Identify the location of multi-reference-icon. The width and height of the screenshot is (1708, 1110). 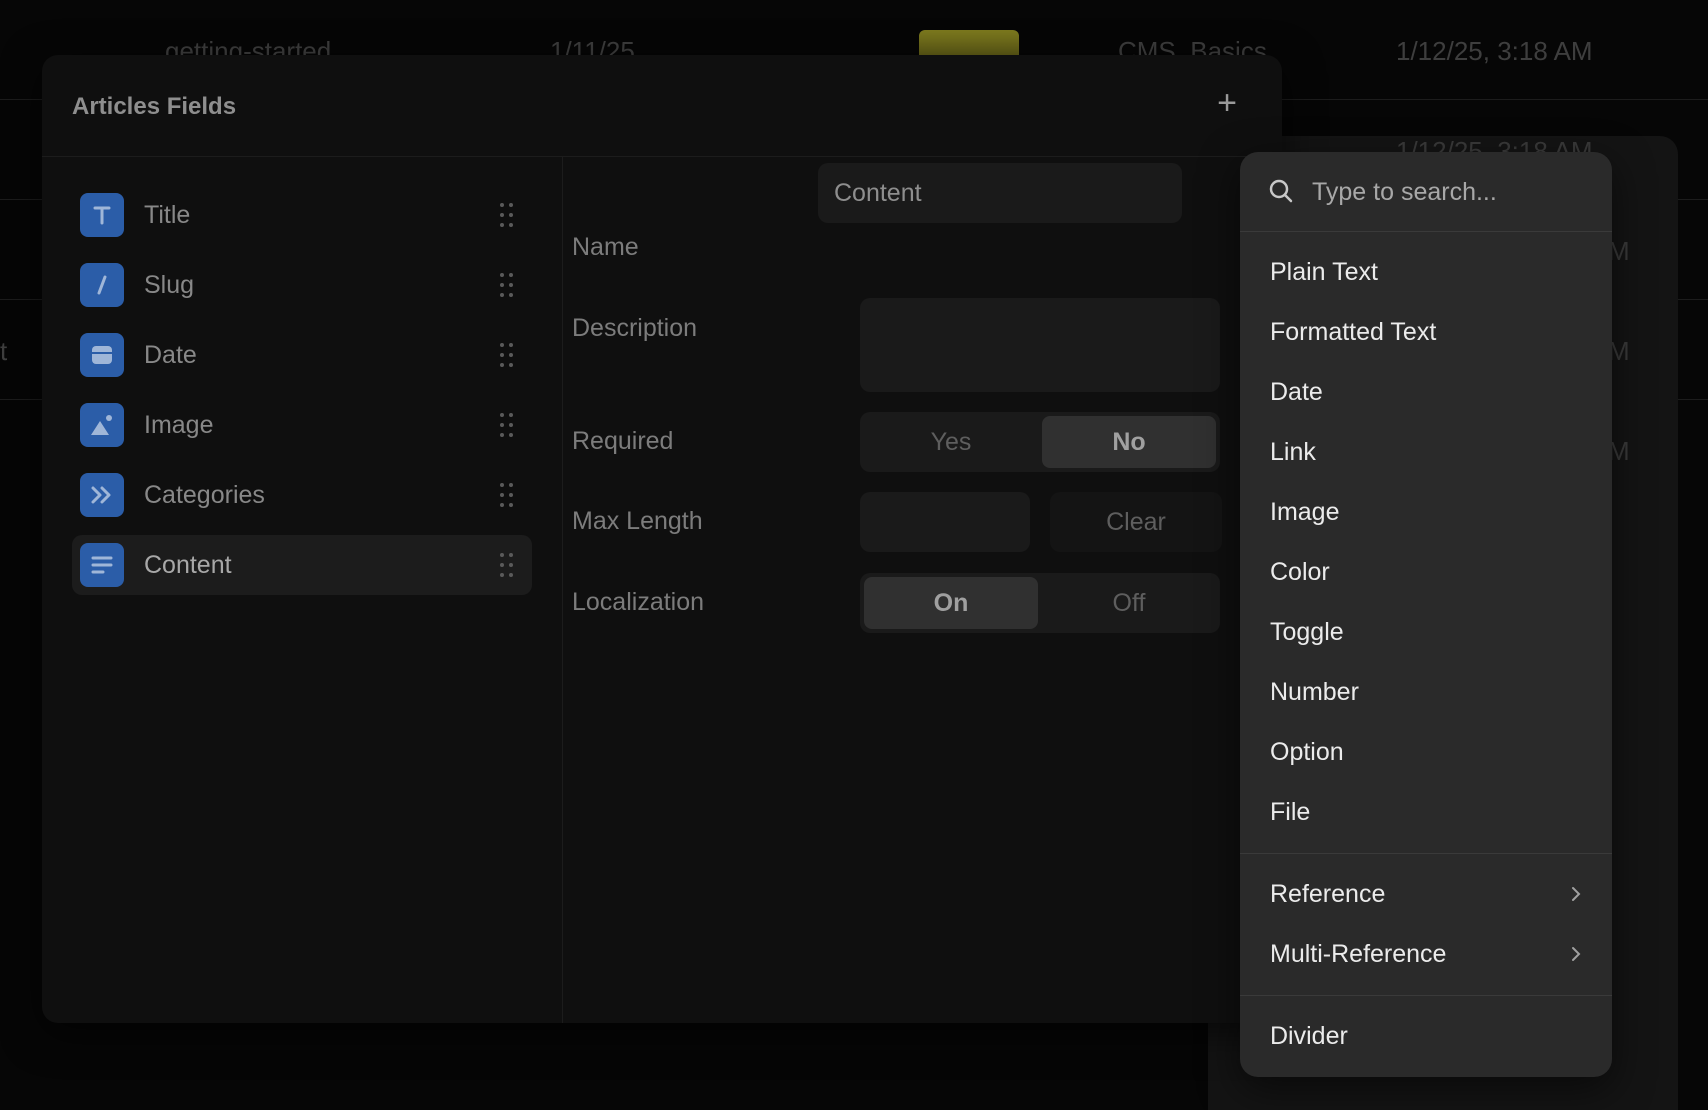
(102, 495).